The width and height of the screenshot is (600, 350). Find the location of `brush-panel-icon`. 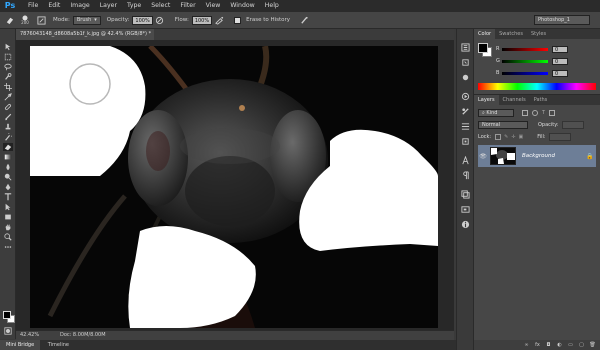

brush-panel-icon is located at coordinates (41, 20).